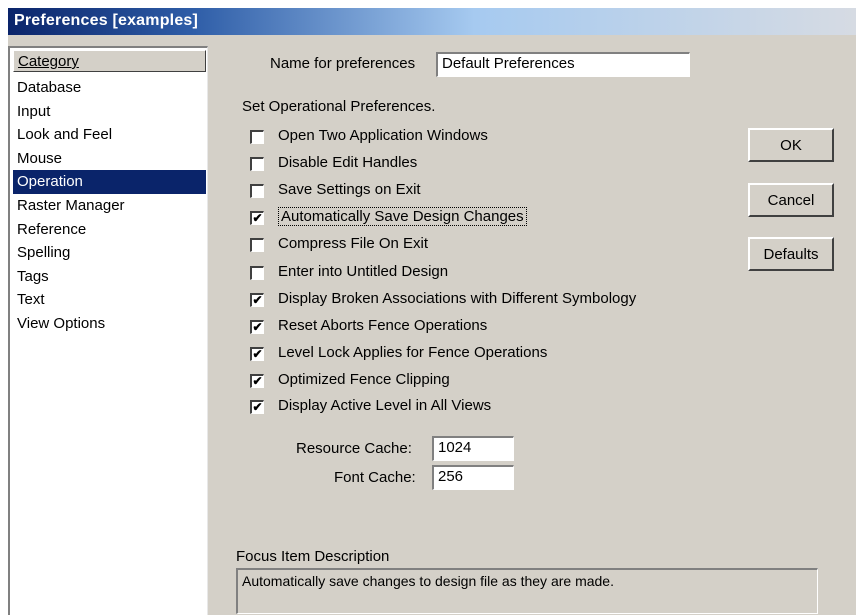  Describe the element at coordinates (473, 477) in the screenshot. I see `font-cache-input: 256` at that location.